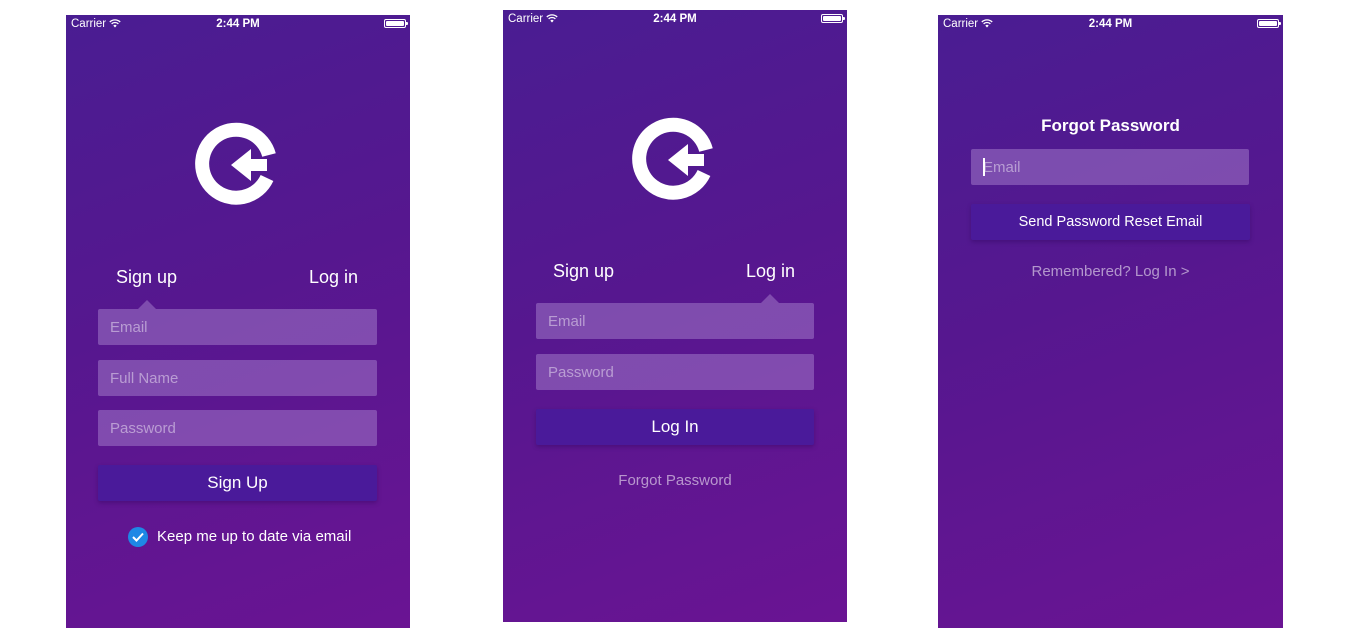 The height and width of the screenshot is (630, 1351). Describe the element at coordinates (144, 378) in the screenshot. I see `fullname-placeholder: Full Name` at that location.